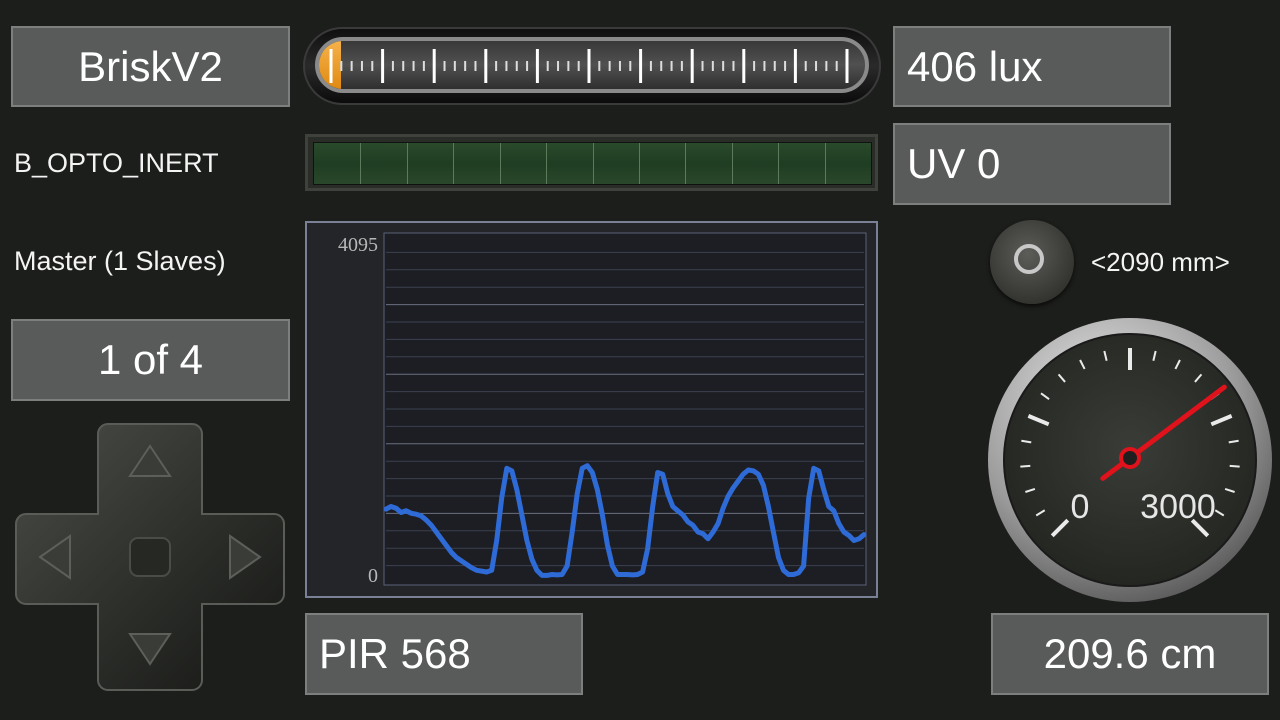 The image size is (1280, 720). I want to click on arrow-down-icon, so click(150, 649).